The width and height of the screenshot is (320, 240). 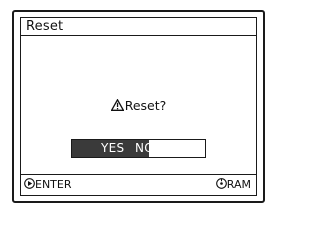 What do you see at coordinates (112, 148) in the screenshot?
I see `yes-option: YES` at bounding box center [112, 148].